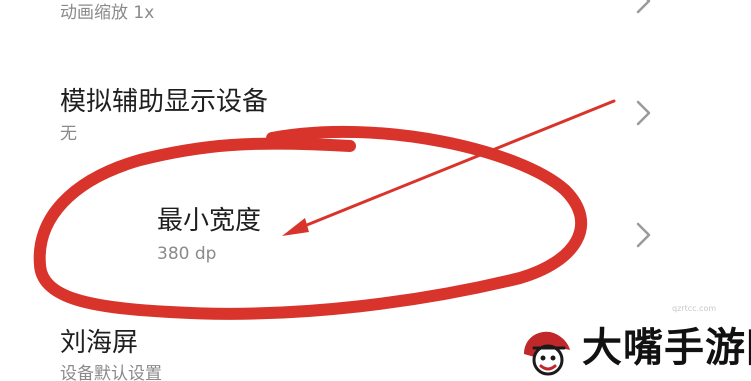  Describe the element at coordinates (547, 353) in the screenshot. I see `dazui-logo-icon` at that location.